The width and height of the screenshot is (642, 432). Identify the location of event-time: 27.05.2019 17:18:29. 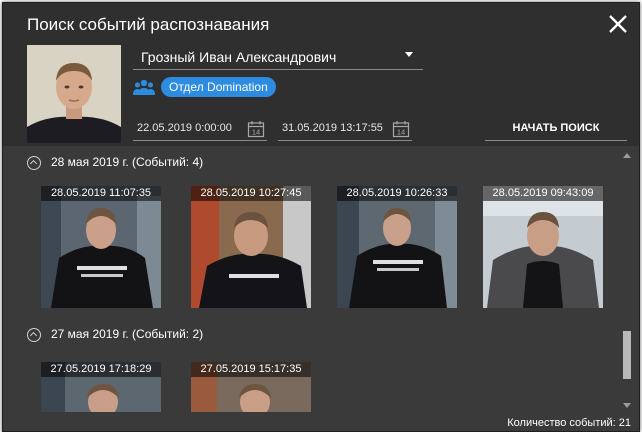
(101, 369).